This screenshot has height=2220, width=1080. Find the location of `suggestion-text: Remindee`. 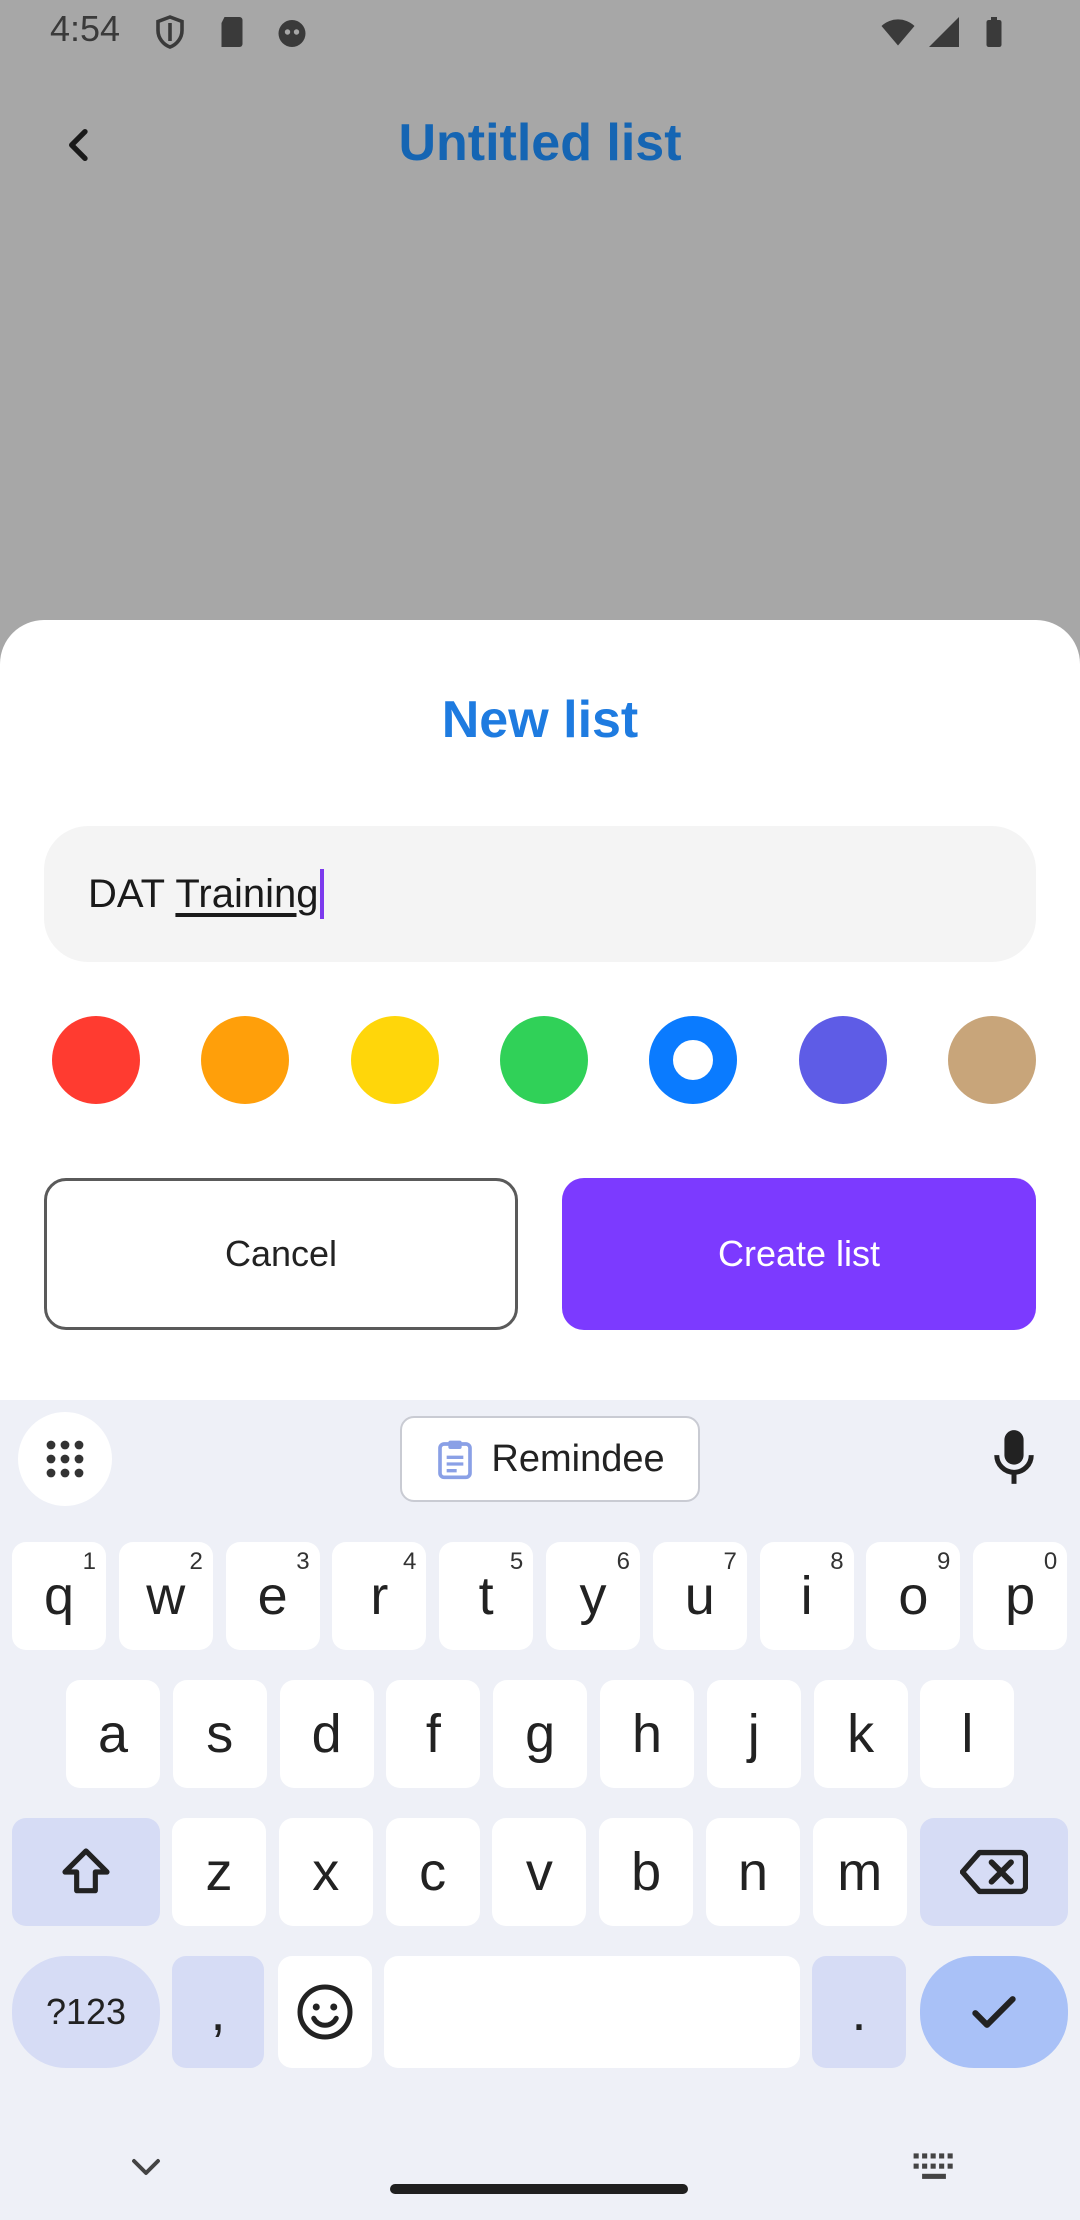

suggestion-text: Remindee is located at coordinates (578, 1458).